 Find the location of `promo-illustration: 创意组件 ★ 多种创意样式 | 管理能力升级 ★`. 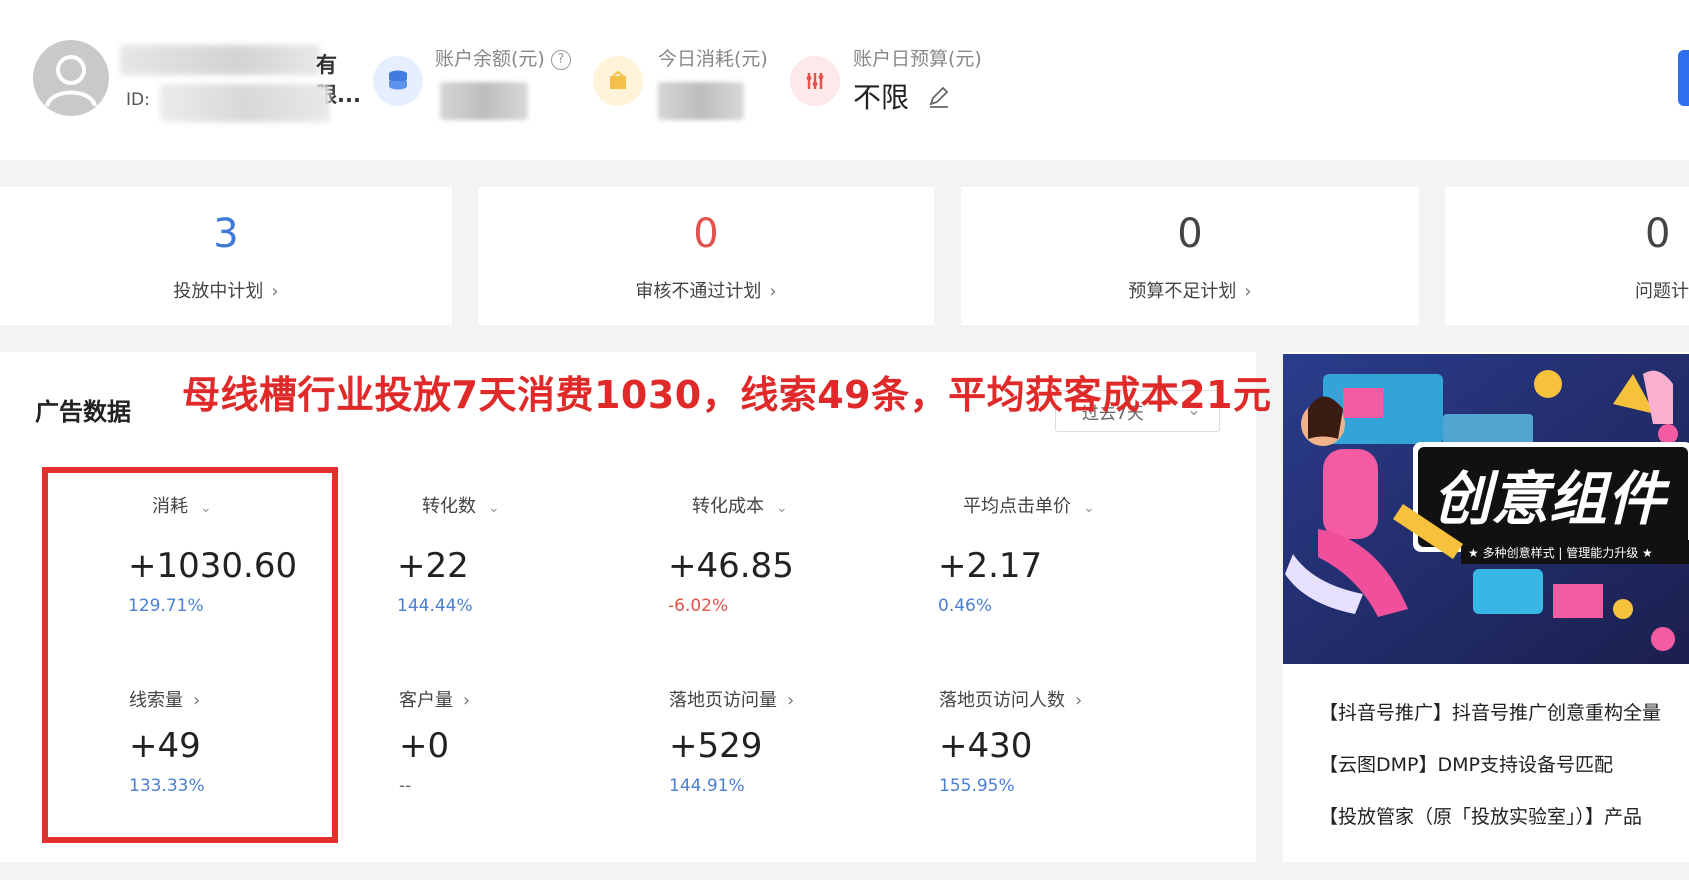

promo-illustration: 创意组件 ★ 多种创意样式 | 管理能力升级 ★ is located at coordinates (1486, 509).